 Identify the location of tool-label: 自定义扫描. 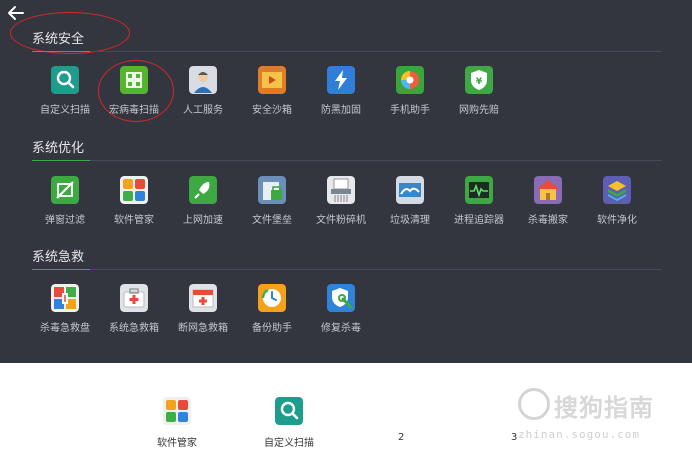
(65, 110).